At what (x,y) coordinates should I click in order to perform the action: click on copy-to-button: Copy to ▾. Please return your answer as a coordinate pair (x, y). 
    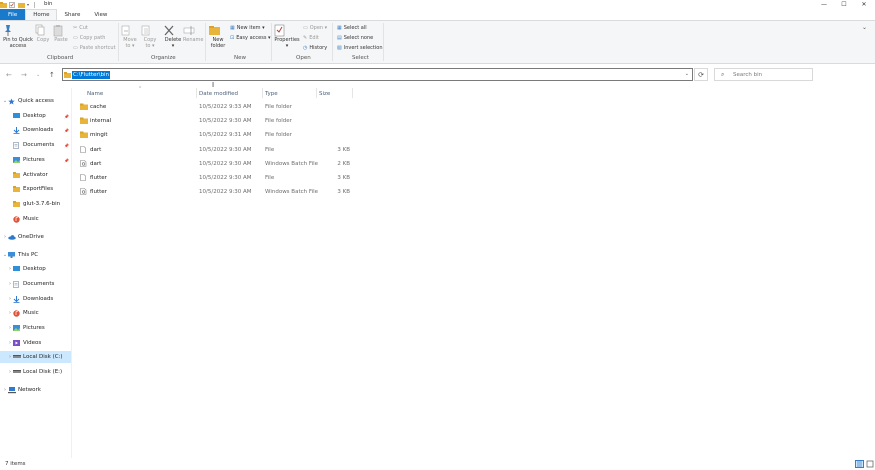
    Looking at the image, I should click on (150, 36).